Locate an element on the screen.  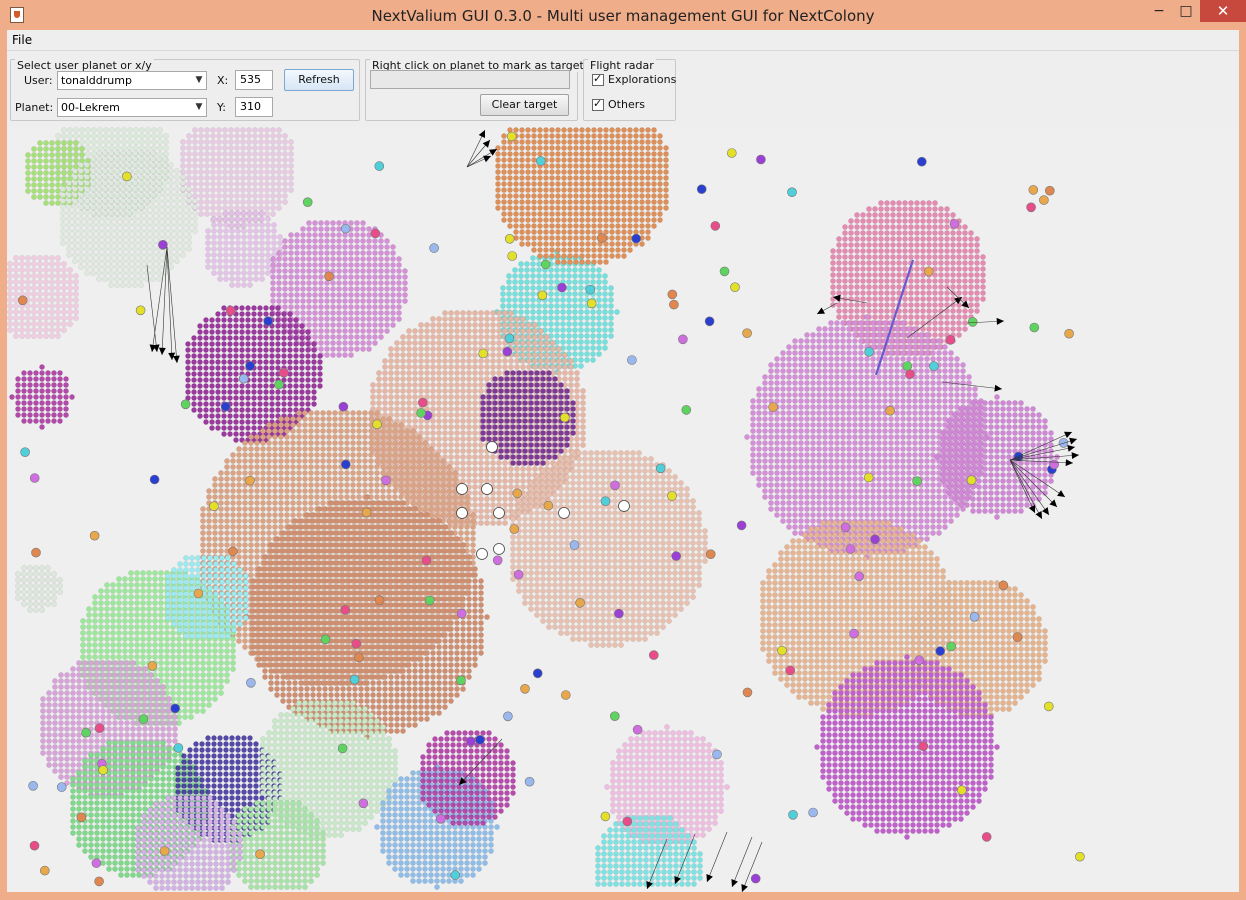
planet-select: 00-Lekrem ▼ is located at coordinates (132, 107).